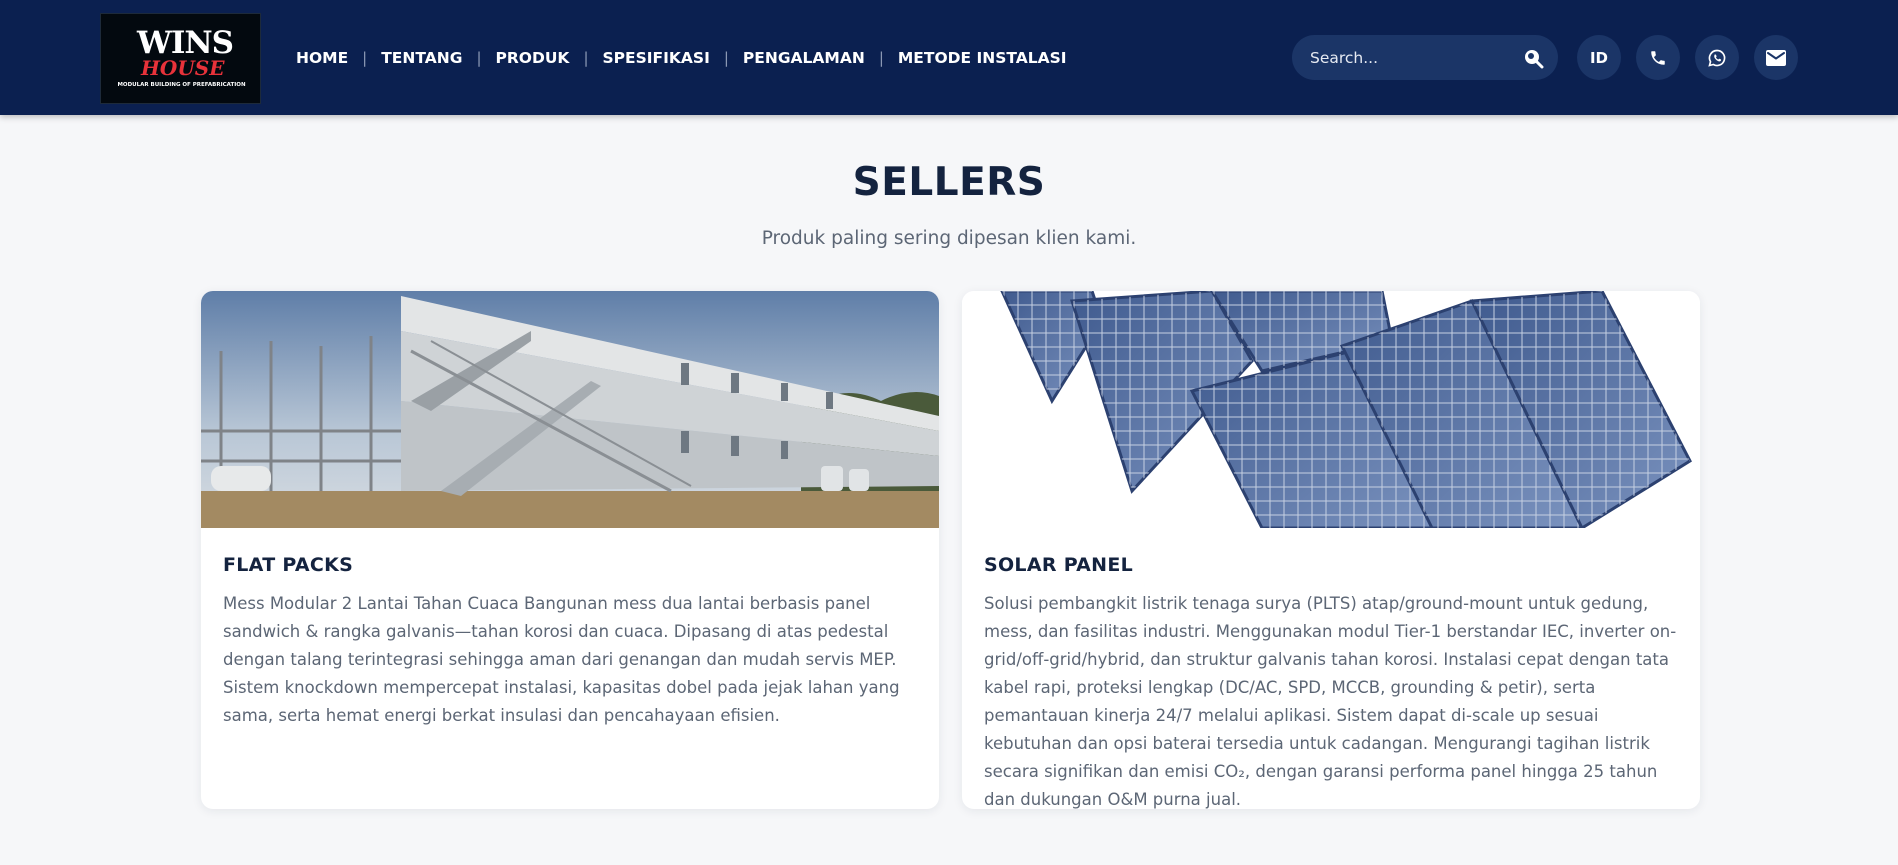 Image resolution: width=1898 pixels, height=865 pixels. Describe the element at coordinates (570, 409) in the screenshot. I see `flat-packs-image` at that location.